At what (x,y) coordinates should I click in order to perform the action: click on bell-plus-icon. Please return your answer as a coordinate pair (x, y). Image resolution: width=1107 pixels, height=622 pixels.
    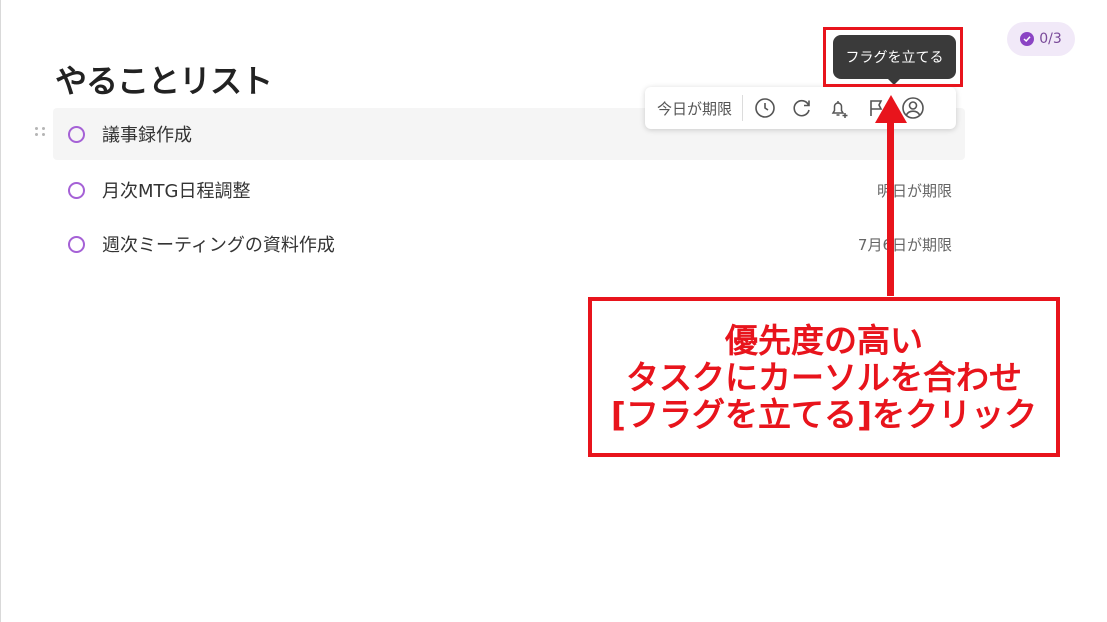
    Looking at the image, I should click on (838, 108).